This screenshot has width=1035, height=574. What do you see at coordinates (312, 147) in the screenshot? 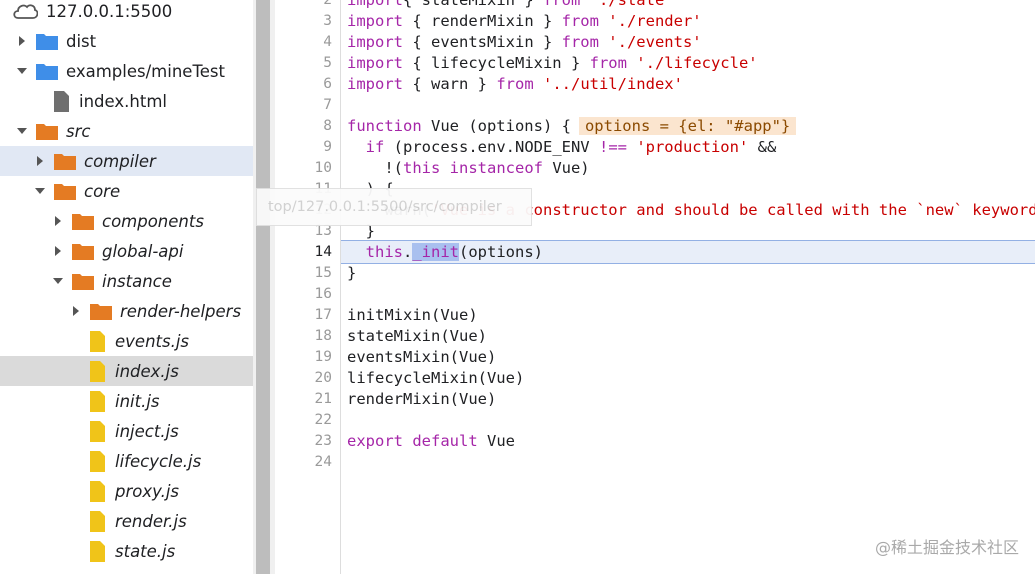
I see `line-number: 9` at bounding box center [312, 147].